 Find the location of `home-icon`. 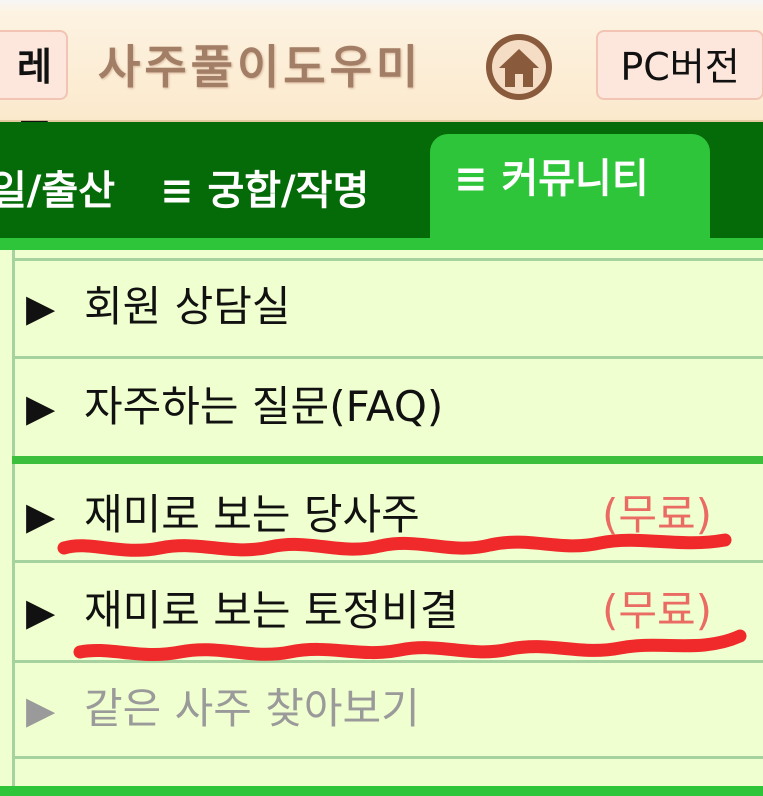

home-icon is located at coordinates (519, 67).